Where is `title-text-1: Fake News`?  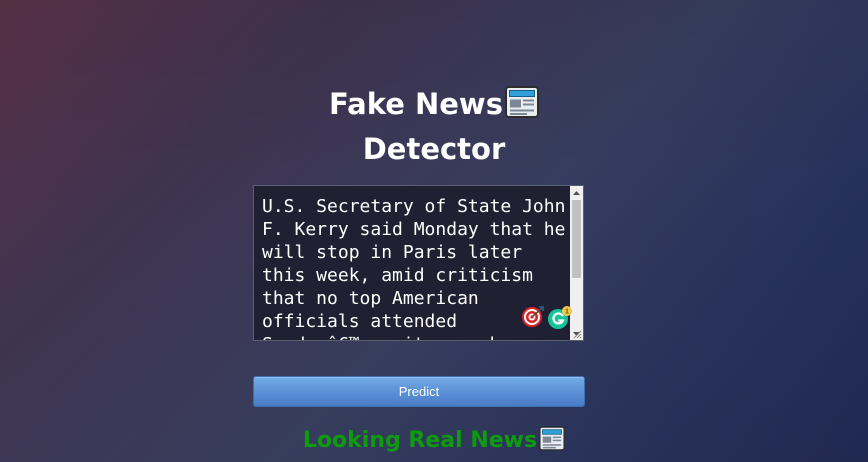
title-text-1: Fake News is located at coordinates (416, 104).